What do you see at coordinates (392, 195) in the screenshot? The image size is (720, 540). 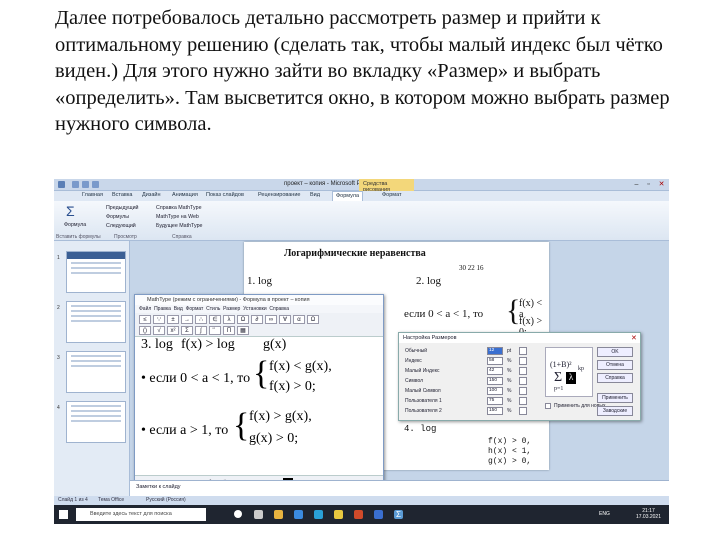 I see `tab-format: Формат` at bounding box center [392, 195].